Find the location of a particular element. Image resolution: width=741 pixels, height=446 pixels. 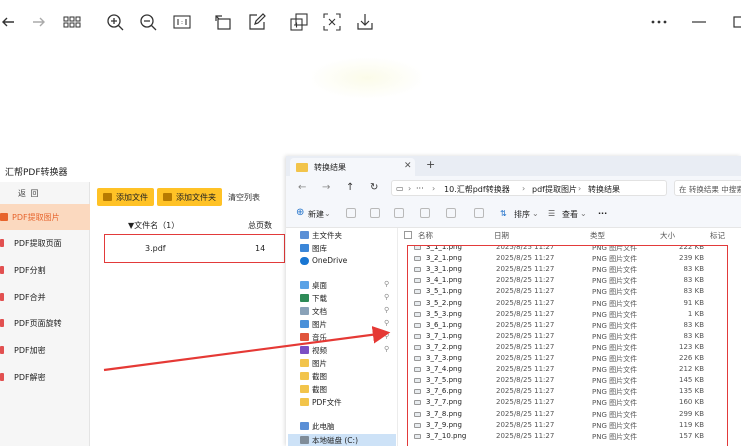

new-tab-button: + is located at coordinates (430, 164).